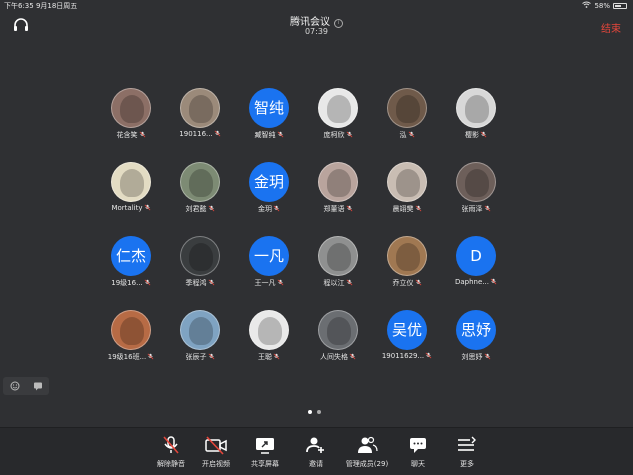 The height and width of the screenshot is (475, 633). Describe the element at coordinates (367, 464) in the screenshot. I see `toolbar-label: 管理成员(29)` at that location.